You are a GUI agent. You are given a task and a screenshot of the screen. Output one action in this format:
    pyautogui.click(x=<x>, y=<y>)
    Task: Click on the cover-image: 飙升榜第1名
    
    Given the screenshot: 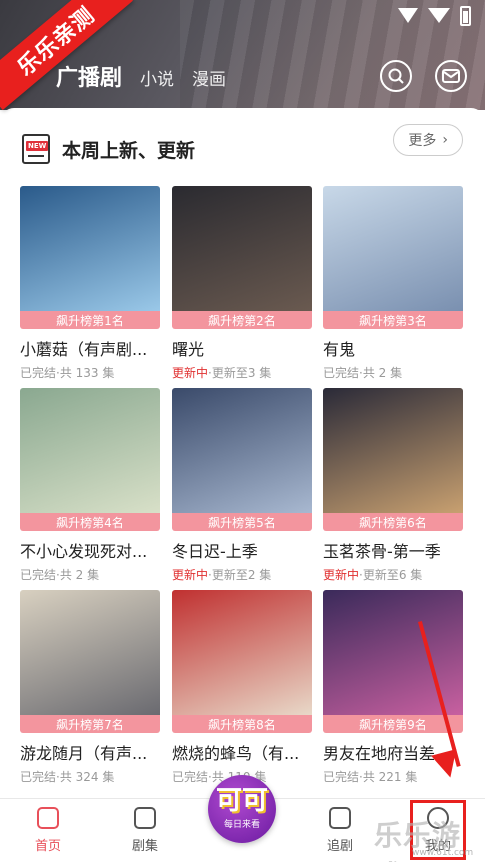 What is the action you would take?
    pyautogui.click(x=90, y=257)
    